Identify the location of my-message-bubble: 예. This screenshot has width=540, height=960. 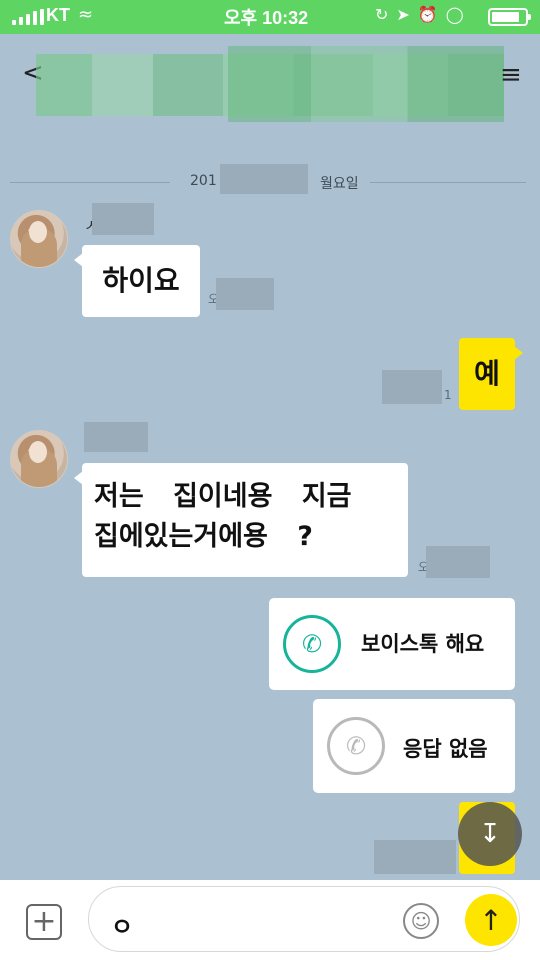
(491, 374).